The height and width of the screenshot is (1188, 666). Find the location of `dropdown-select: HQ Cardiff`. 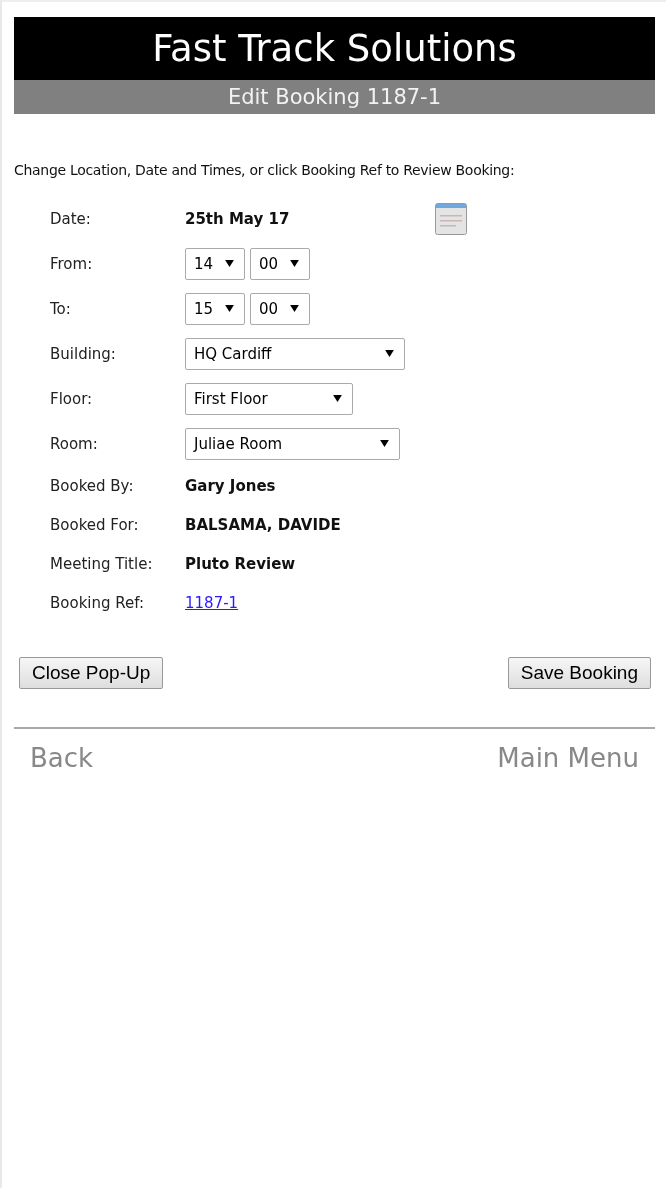

dropdown-select: HQ Cardiff is located at coordinates (295, 353).